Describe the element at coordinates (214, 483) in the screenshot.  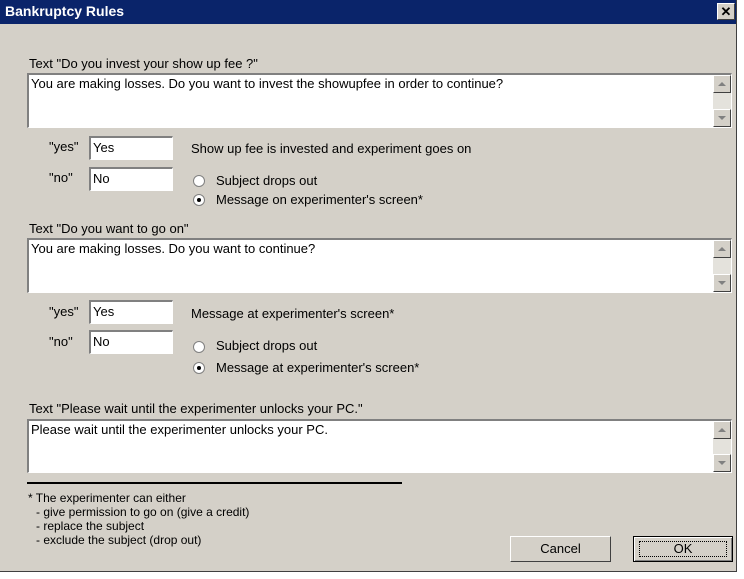
I see `footnote-divider` at that location.